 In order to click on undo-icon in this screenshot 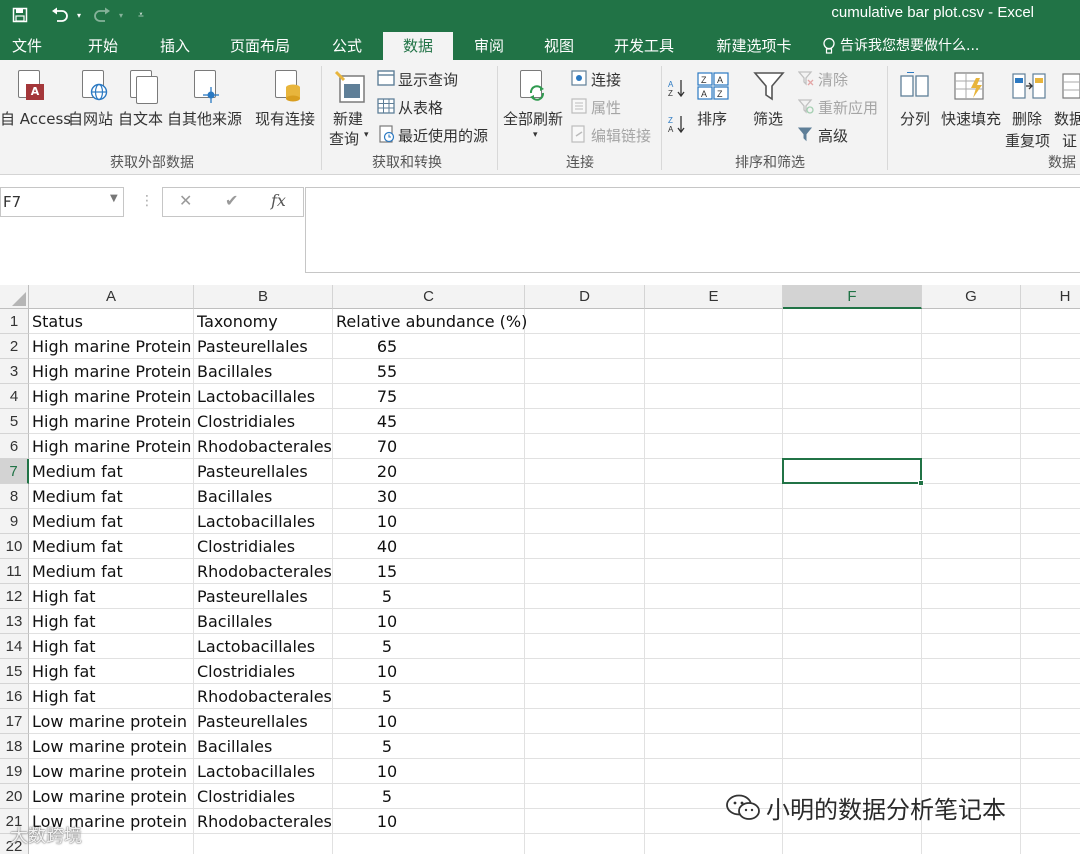, I will do `click(60, 15)`.